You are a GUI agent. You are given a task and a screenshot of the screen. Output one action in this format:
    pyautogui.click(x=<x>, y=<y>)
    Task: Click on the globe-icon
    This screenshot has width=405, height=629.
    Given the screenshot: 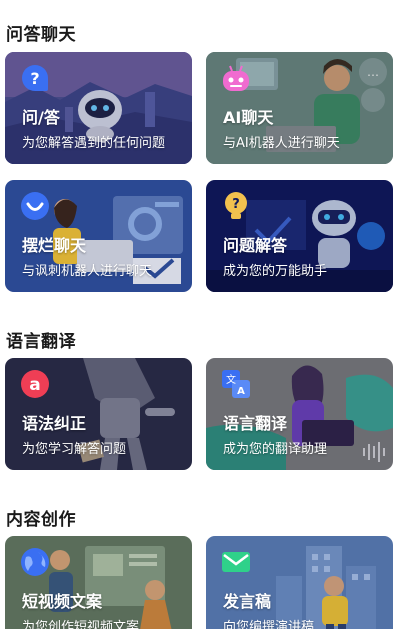 What is the action you would take?
    pyautogui.click(x=35, y=562)
    